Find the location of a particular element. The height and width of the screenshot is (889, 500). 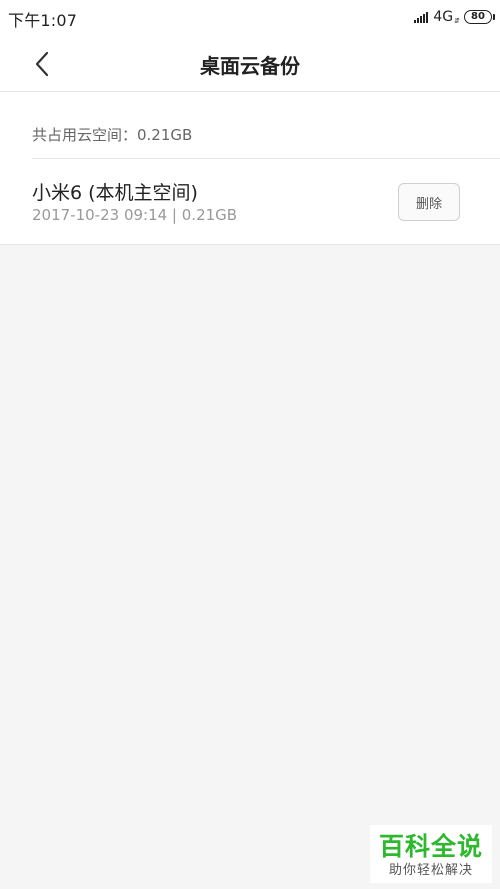

watermark-title: 百科全说 is located at coordinates (430, 846).